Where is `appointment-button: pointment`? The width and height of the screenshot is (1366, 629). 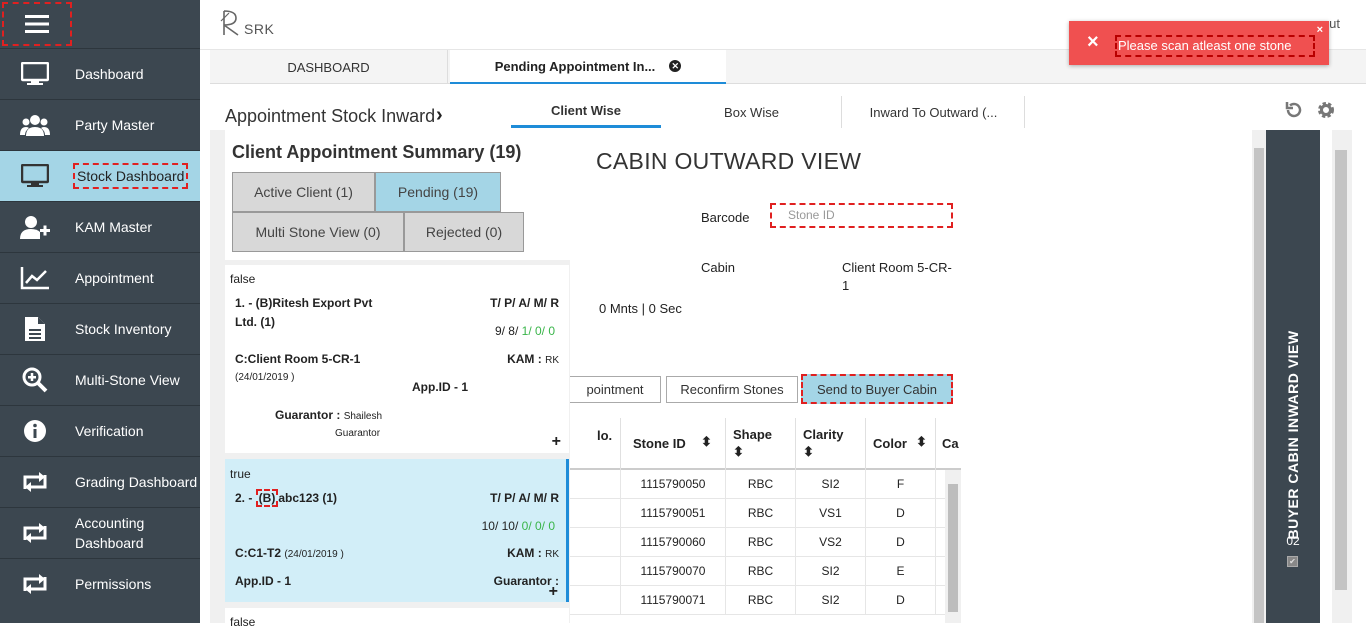
appointment-button: pointment is located at coordinates (615, 389).